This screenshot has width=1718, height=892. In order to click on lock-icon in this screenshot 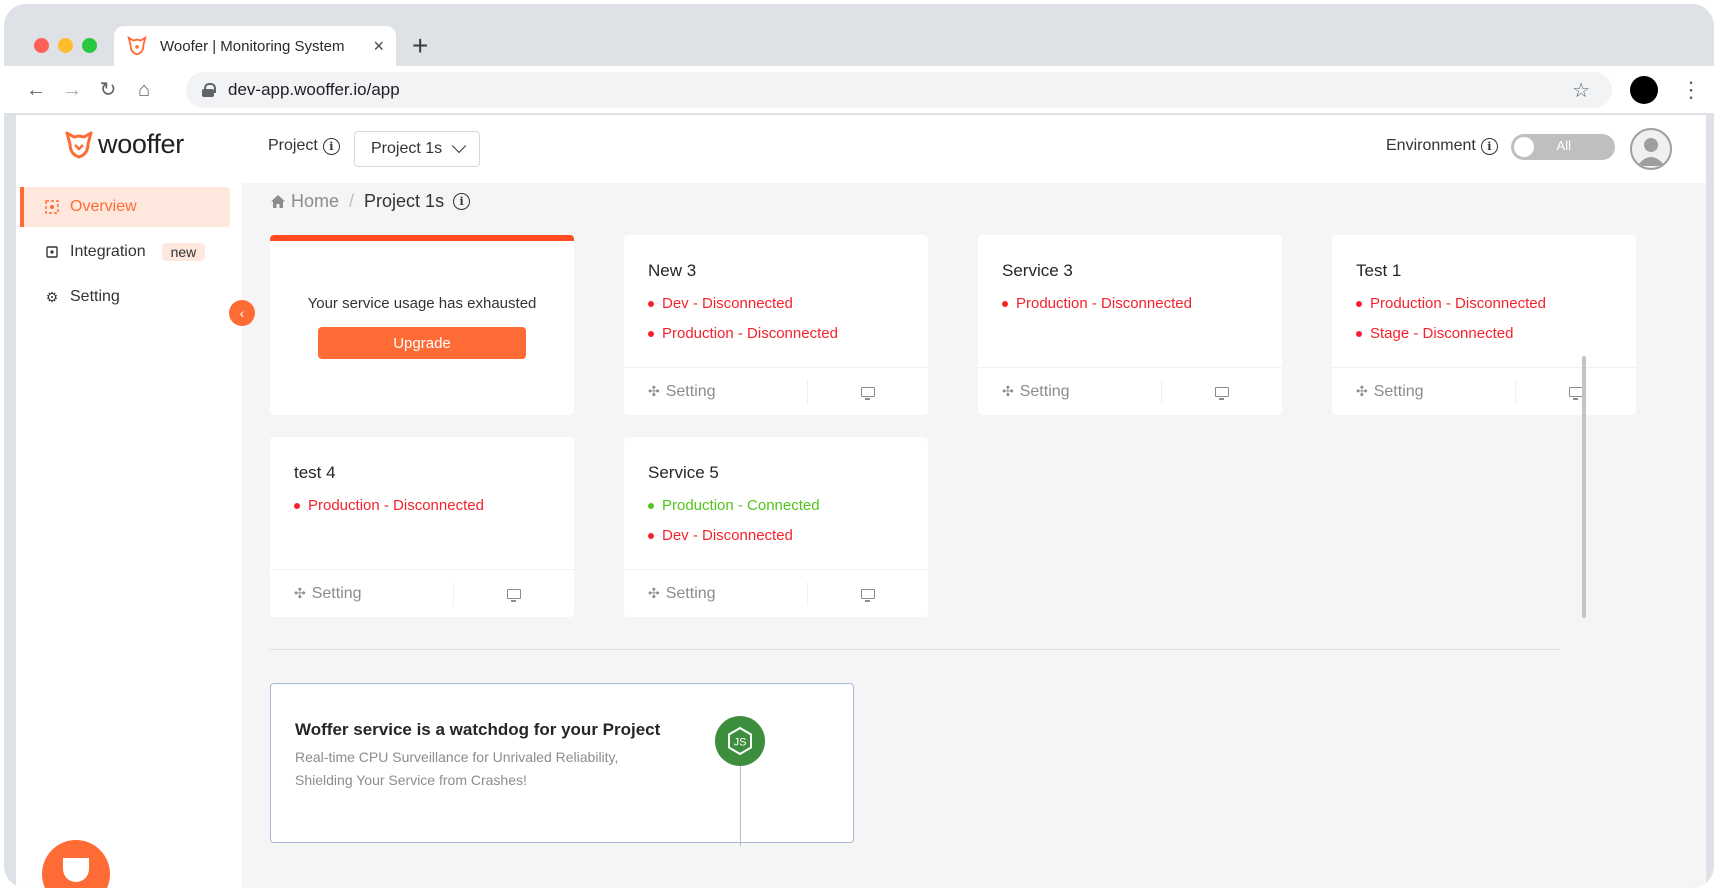, I will do `click(209, 90)`.